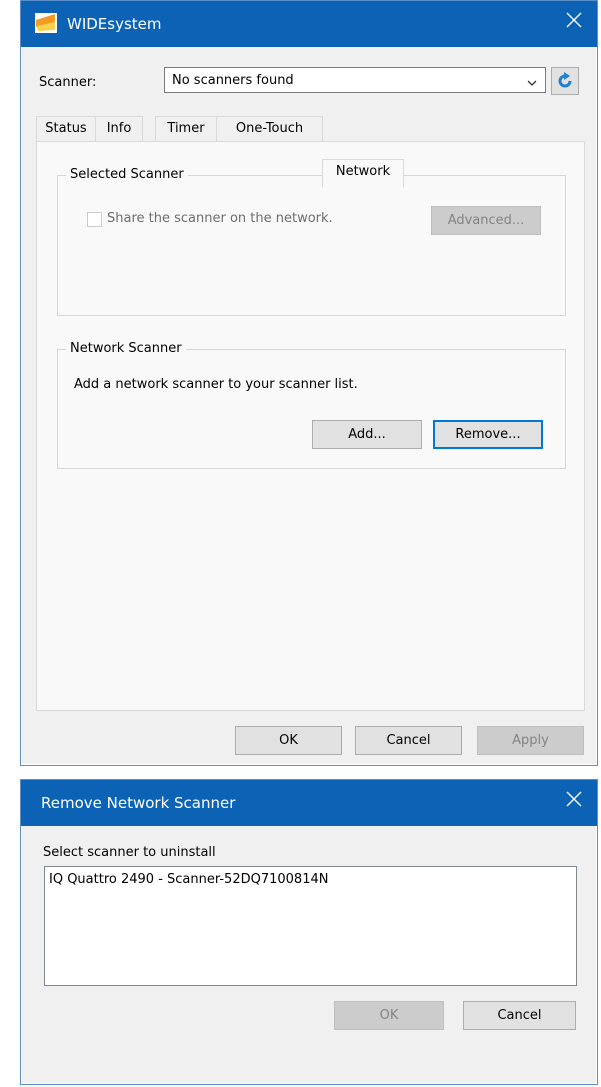 The image size is (601, 1087). Describe the element at coordinates (389, 1015) in the screenshot. I see `dialog-ok-button: OK` at that location.